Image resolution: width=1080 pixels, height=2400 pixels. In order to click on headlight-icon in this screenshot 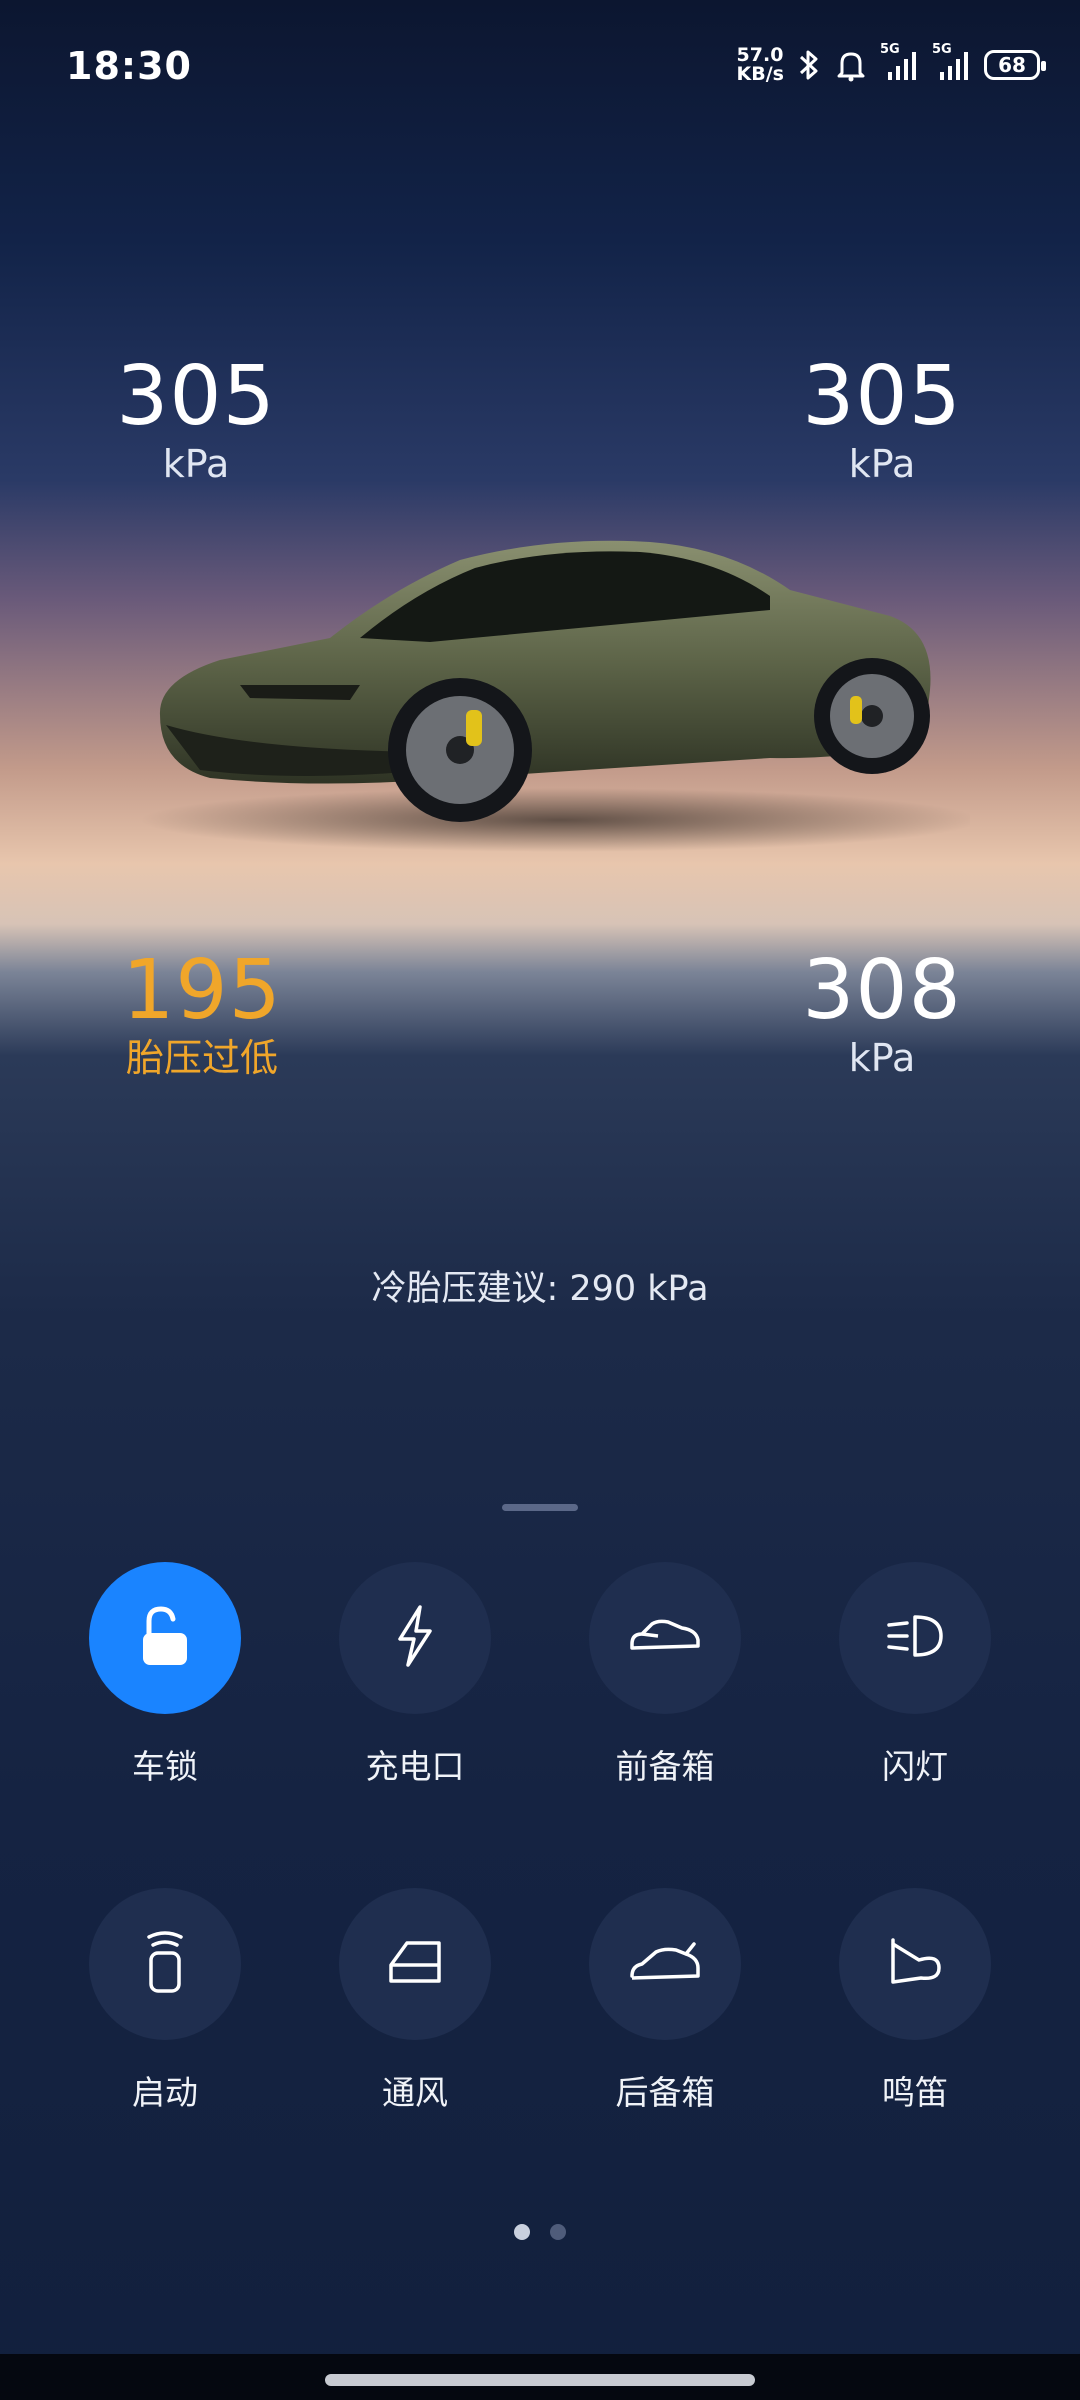, I will do `click(915, 1638)`.